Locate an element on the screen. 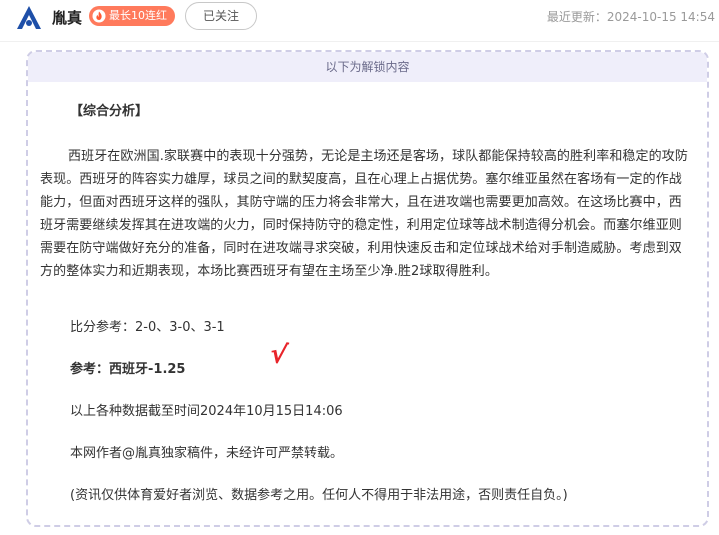 This screenshot has width=719, height=535. score-reference: 比分参考：2-0、3-0、3-1 is located at coordinates (147, 327).